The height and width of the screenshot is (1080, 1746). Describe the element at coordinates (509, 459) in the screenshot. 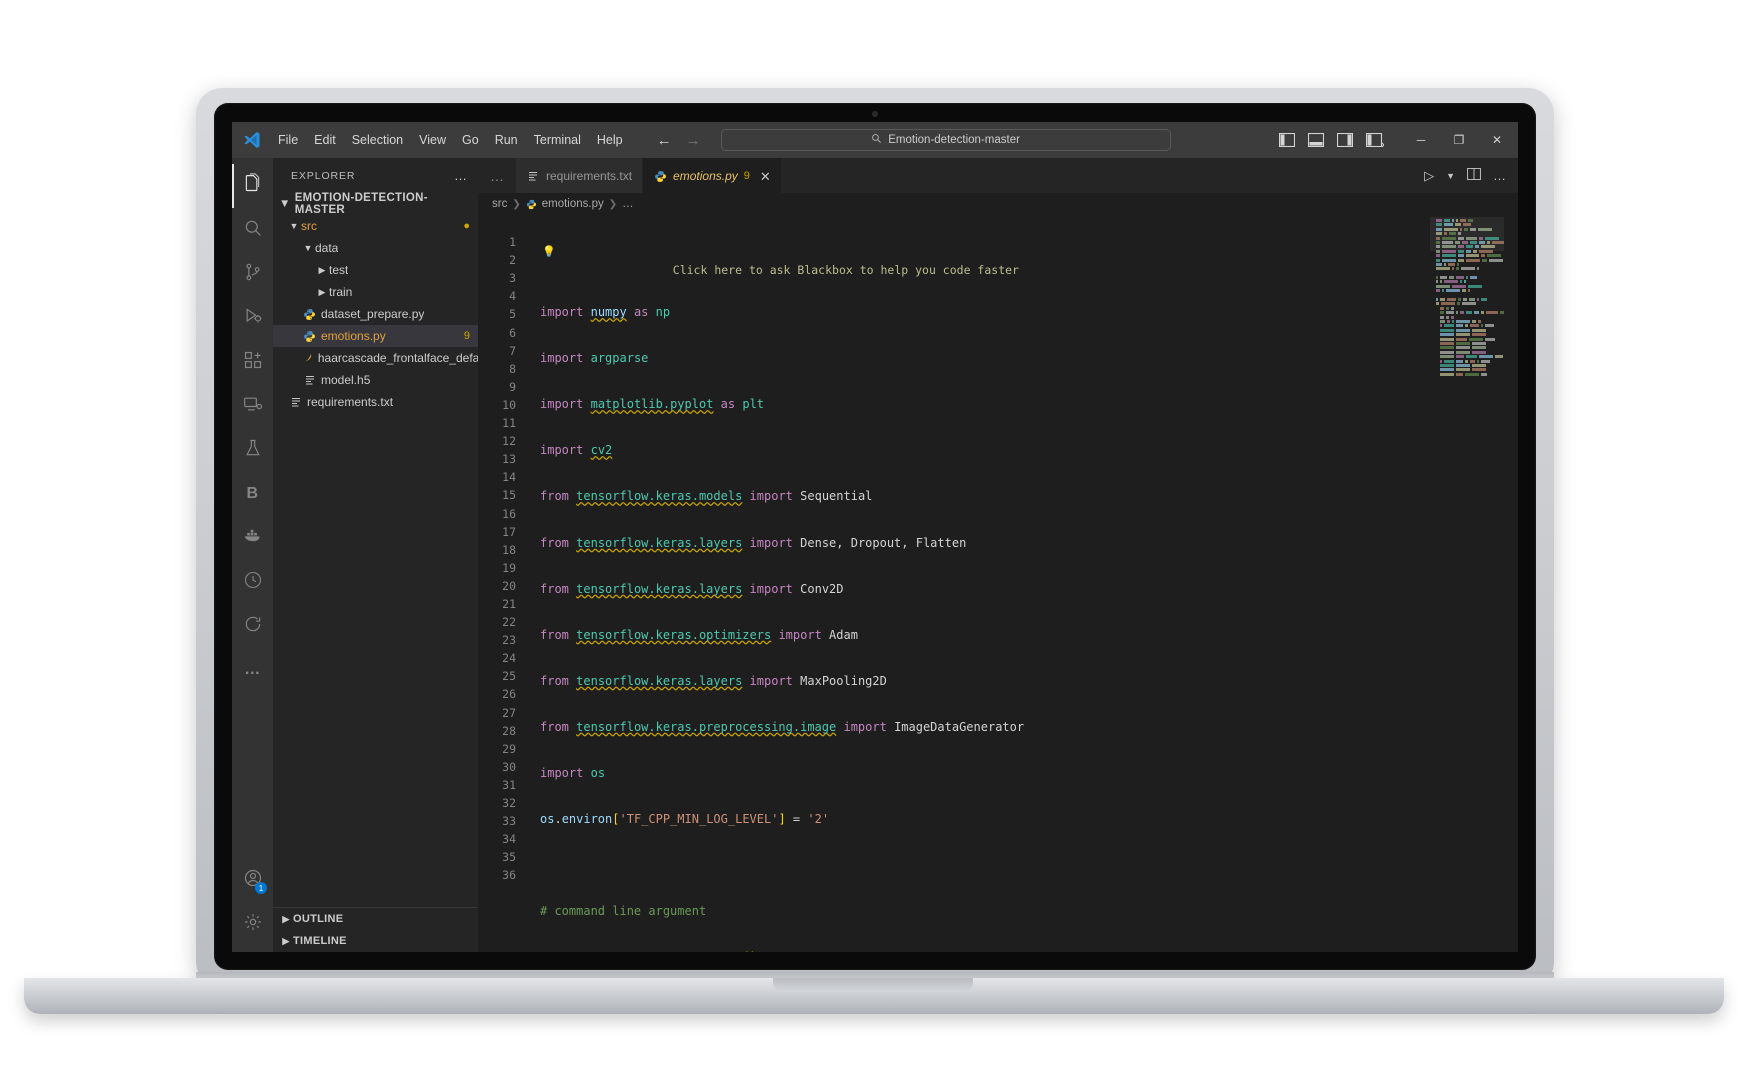

I see `line-number: 13` at that location.